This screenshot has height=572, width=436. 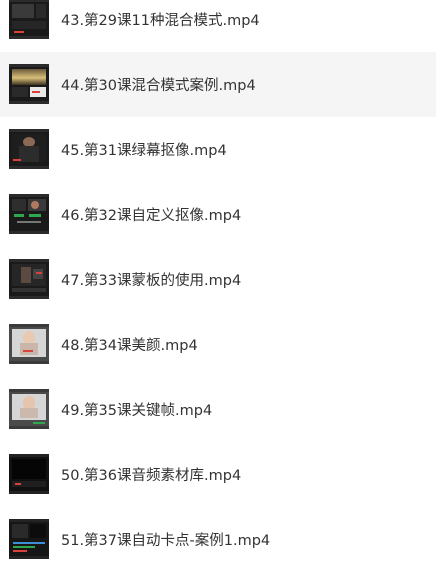 I want to click on list-item: 48.第34课美颜.mp4, so click(x=218, y=344).